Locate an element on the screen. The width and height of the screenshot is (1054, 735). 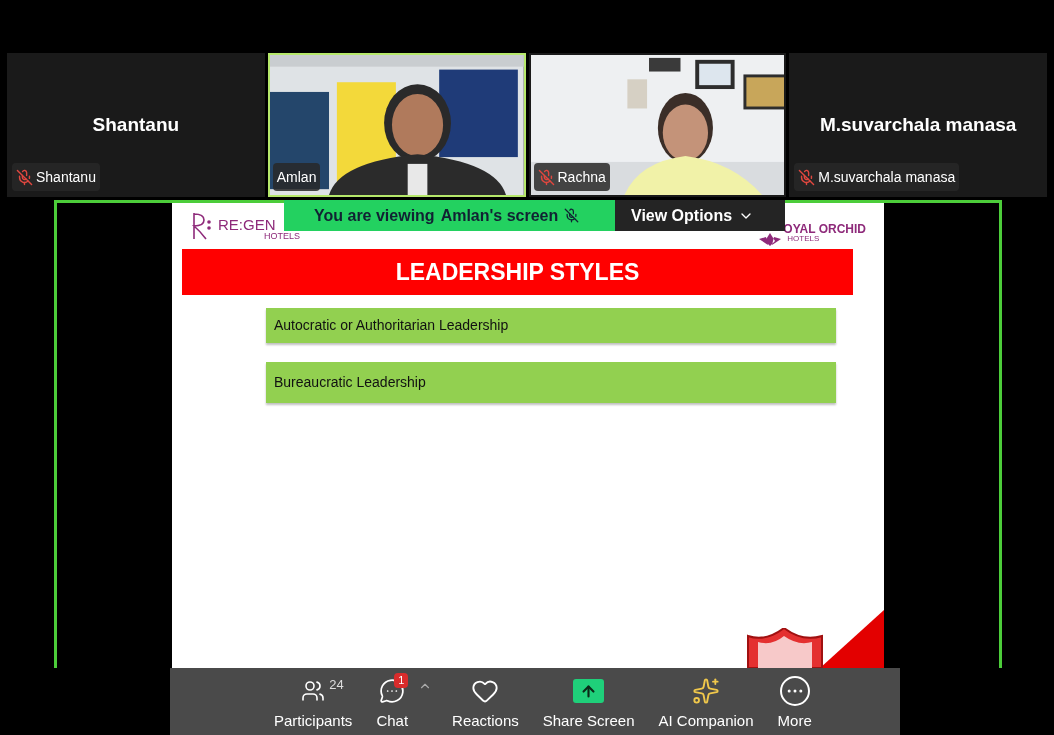
brand-name: OYAL ORCHID is located at coordinates (824, 229).